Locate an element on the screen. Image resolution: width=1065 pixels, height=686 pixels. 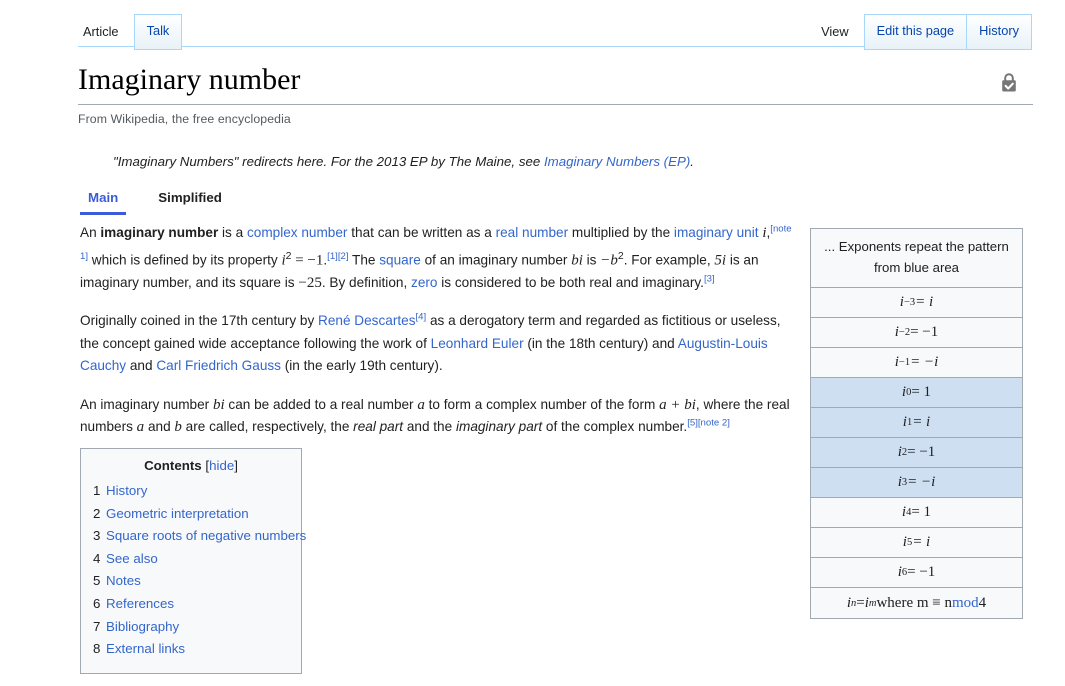
link-complex-number: complex number is located at coordinates (297, 232).